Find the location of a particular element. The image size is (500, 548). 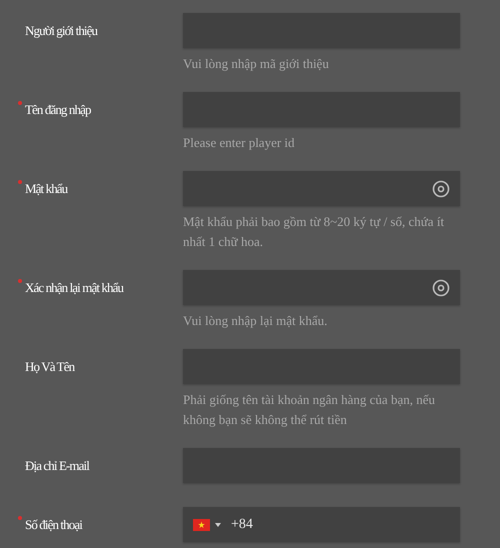

field-label: Mật khẩu is located at coordinates (46, 188).